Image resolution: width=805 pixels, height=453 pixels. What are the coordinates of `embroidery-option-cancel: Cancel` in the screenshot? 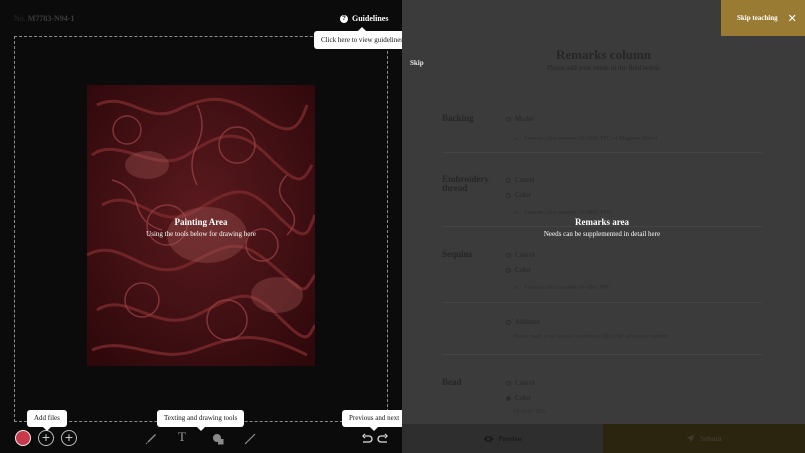 It's located at (520, 180).